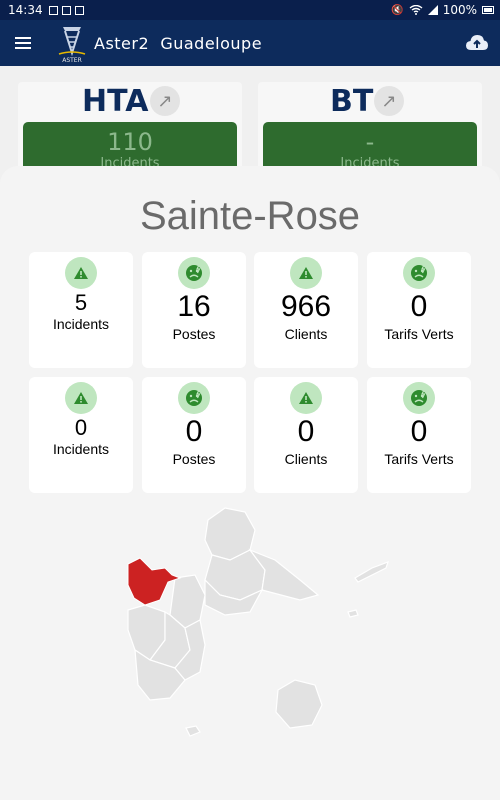 Image resolution: width=500 pixels, height=800 pixels. I want to click on map-region-petite-terre, so click(353, 613).